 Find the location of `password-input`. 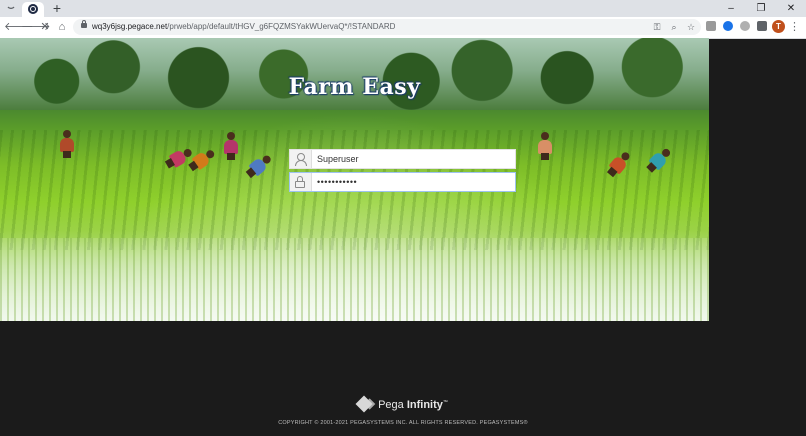

password-input is located at coordinates (412, 182).